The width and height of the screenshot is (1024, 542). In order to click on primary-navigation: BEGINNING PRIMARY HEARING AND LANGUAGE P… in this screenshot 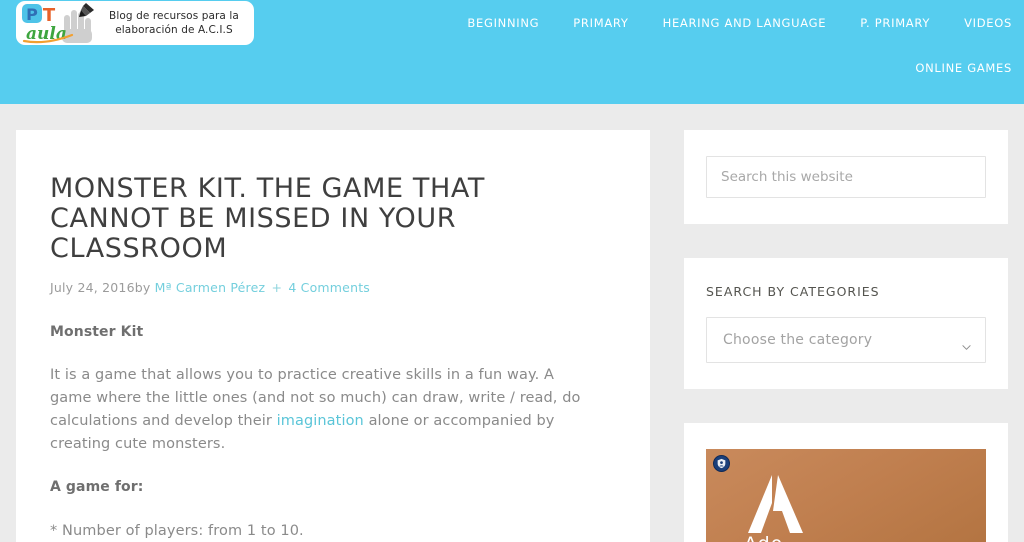, I will do `click(712, 45)`.